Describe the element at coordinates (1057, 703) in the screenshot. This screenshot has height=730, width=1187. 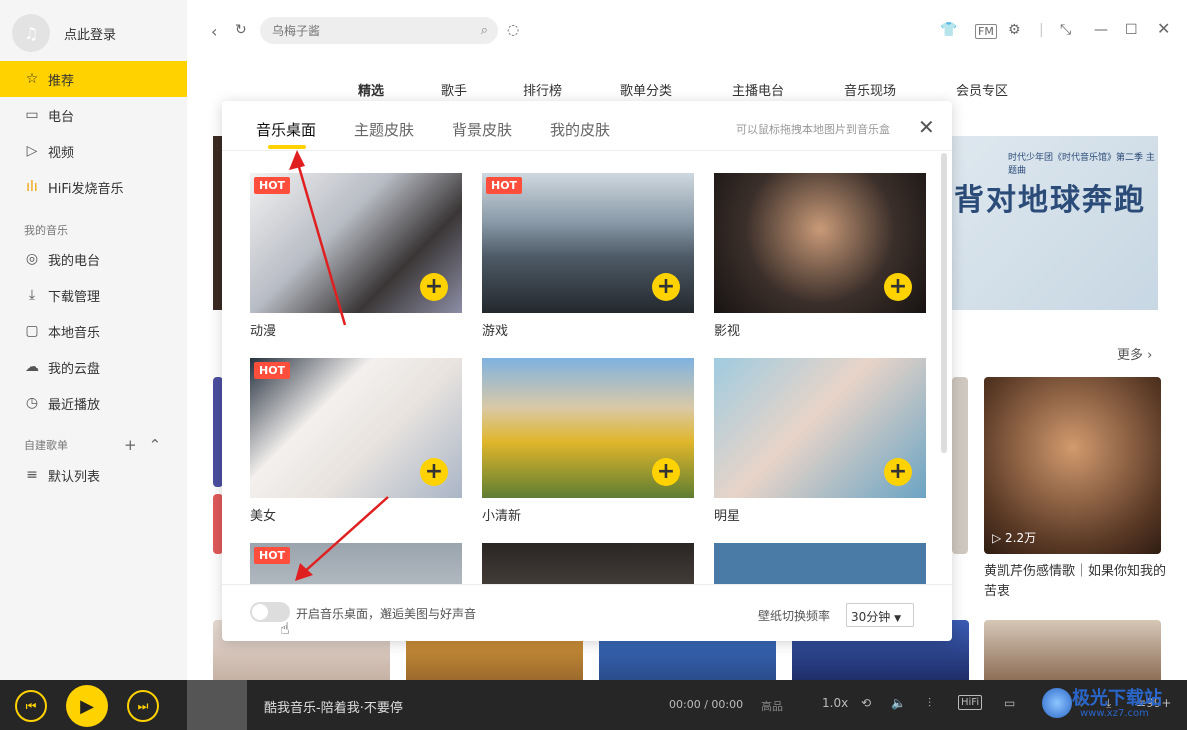
I see `logo-icon` at that location.